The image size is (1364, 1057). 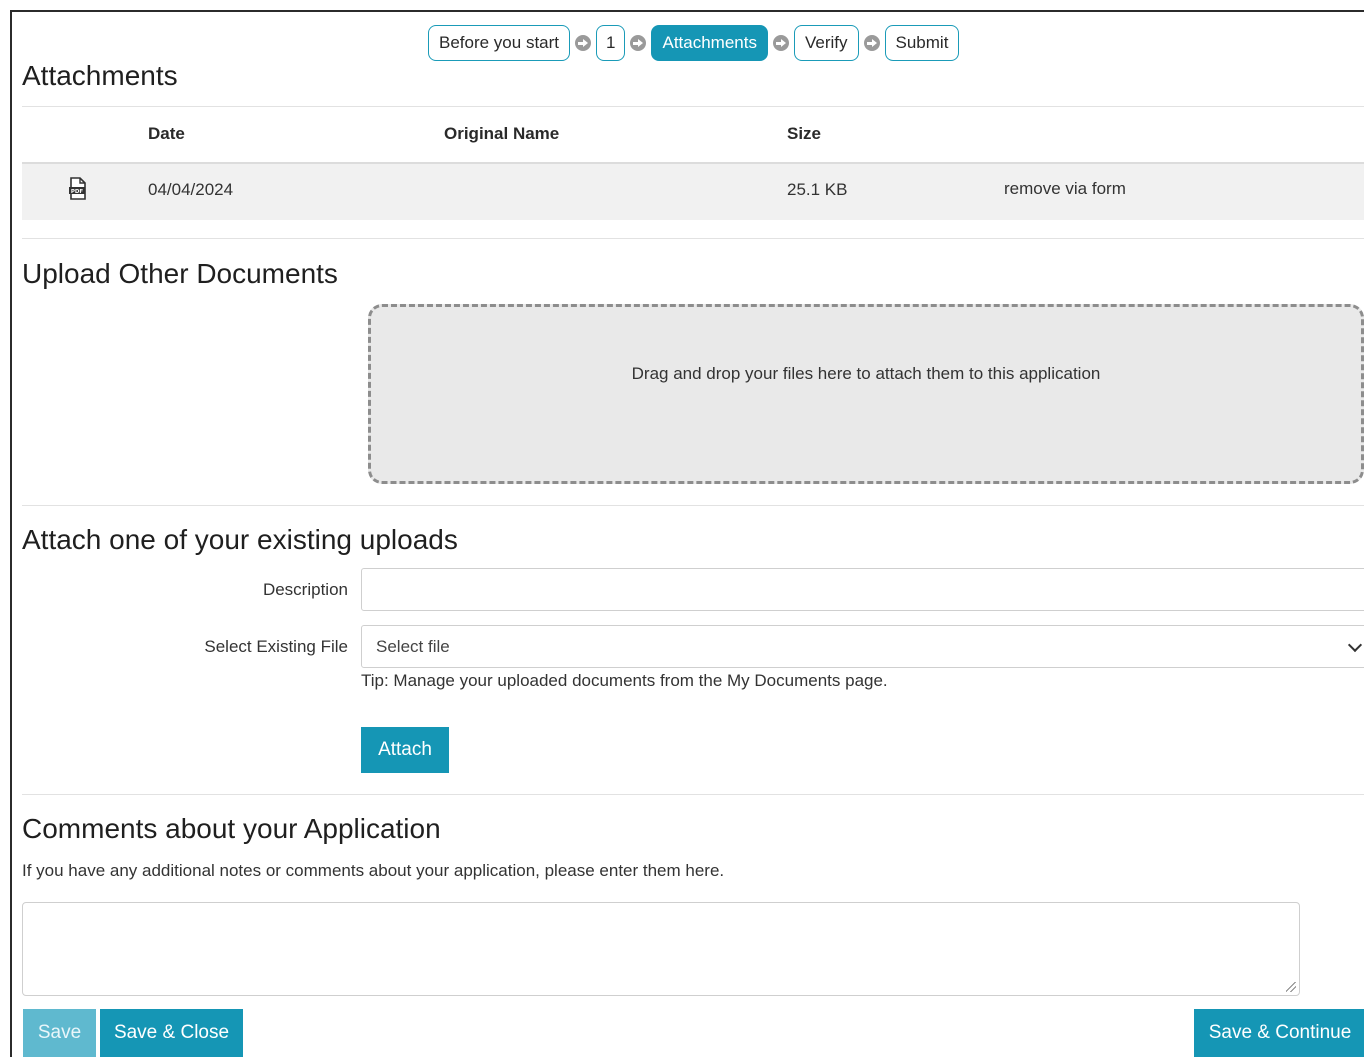 What do you see at coordinates (1065, 188) in the screenshot?
I see `remove-via-form-text: remove via form` at bounding box center [1065, 188].